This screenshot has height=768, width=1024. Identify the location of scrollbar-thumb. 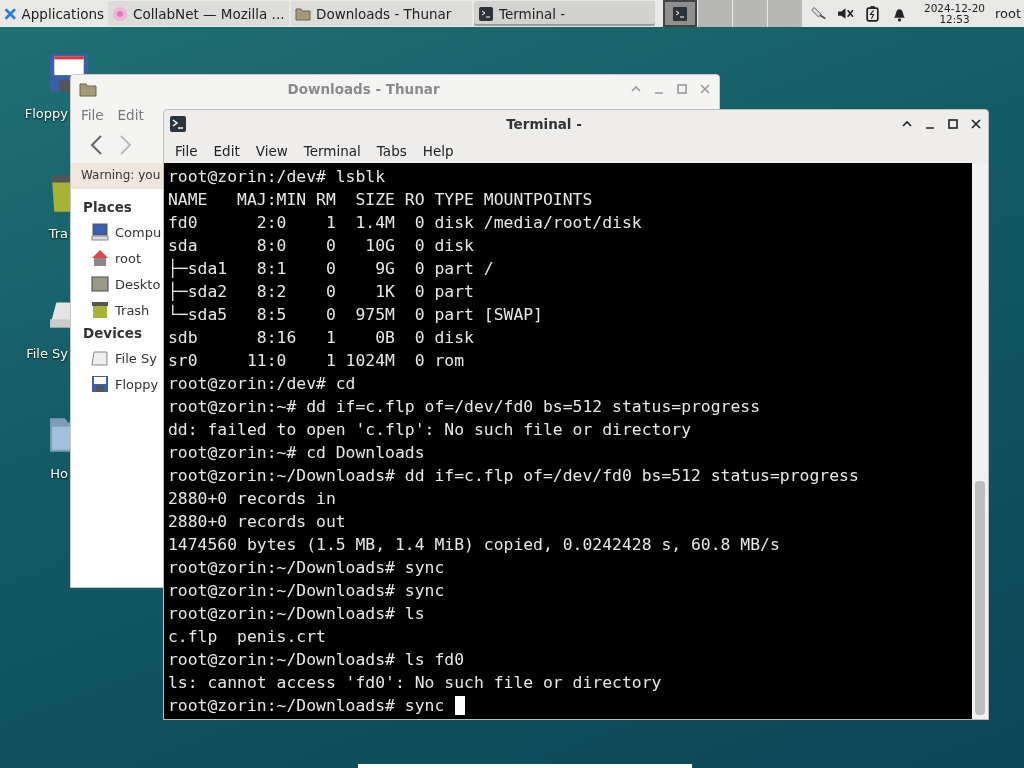
(980, 598).